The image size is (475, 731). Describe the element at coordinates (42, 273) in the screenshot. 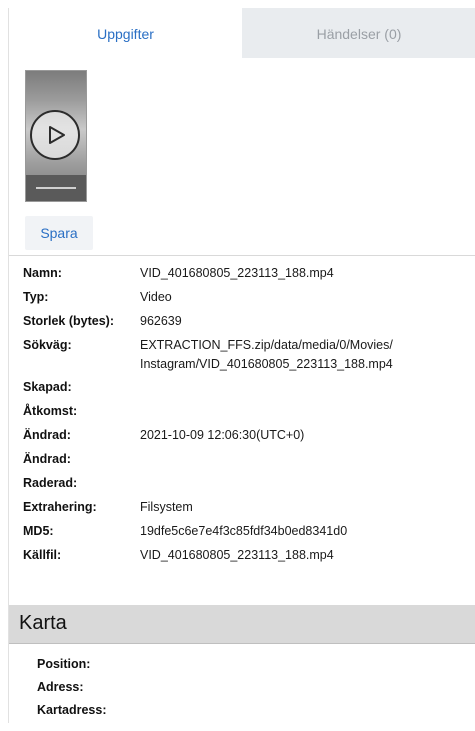

I see `property-key: Namn:` at that location.